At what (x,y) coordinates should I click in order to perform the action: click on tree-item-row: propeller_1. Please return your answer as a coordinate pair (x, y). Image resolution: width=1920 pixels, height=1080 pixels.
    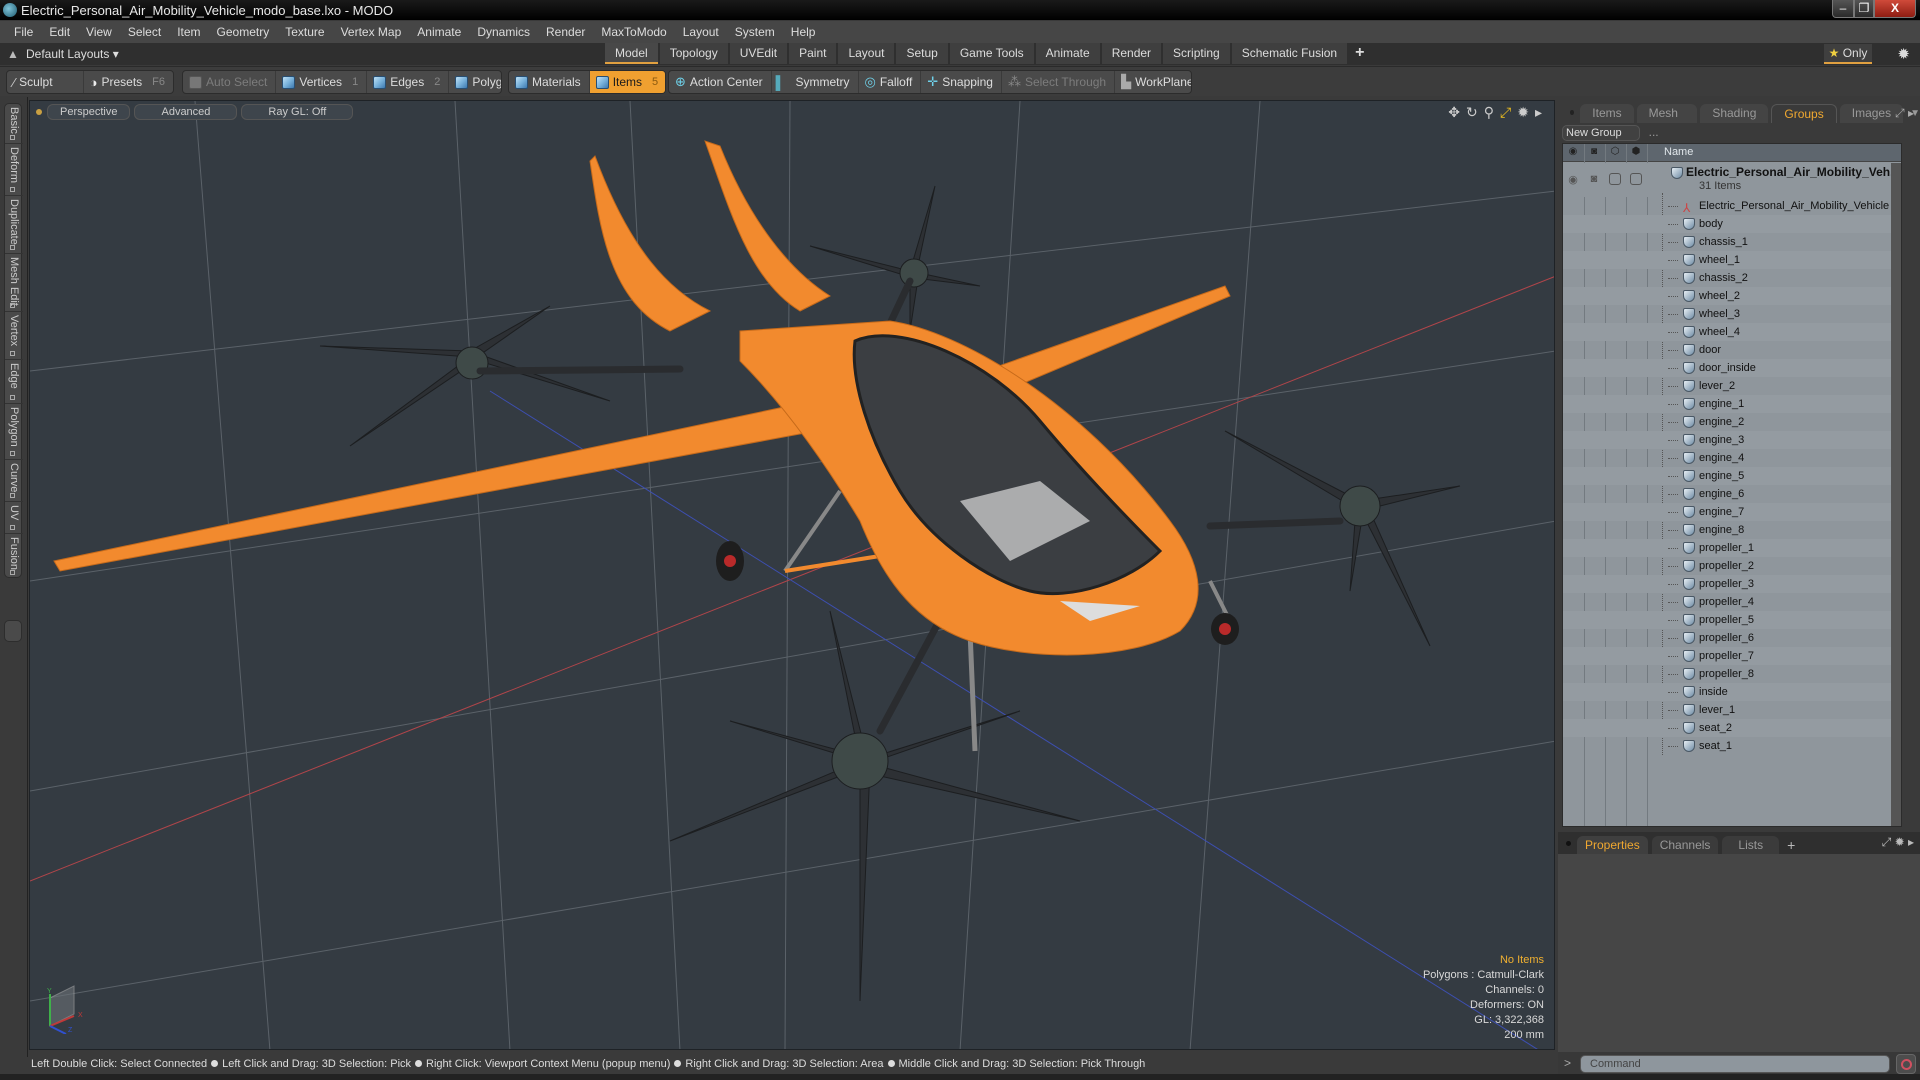
    Looking at the image, I should click on (1732, 548).